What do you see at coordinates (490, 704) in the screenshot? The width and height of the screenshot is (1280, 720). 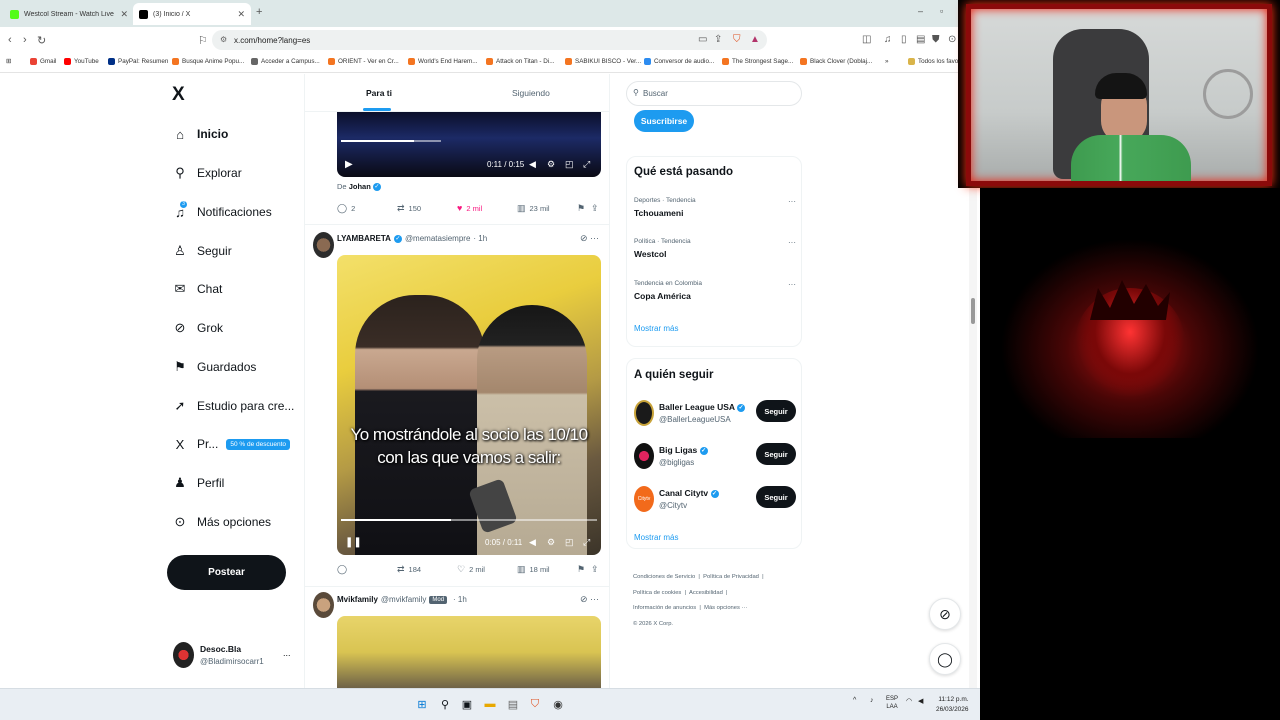 I see `file-explorer-icon: ▬` at bounding box center [490, 704].